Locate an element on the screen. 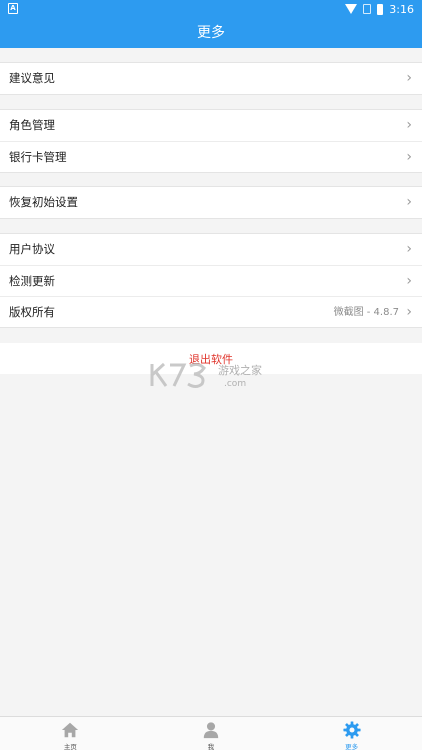 Image resolution: width=422 pixels, height=750 pixels. menu-item-feedback: 建议意见 › is located at coordinates (211, 78).